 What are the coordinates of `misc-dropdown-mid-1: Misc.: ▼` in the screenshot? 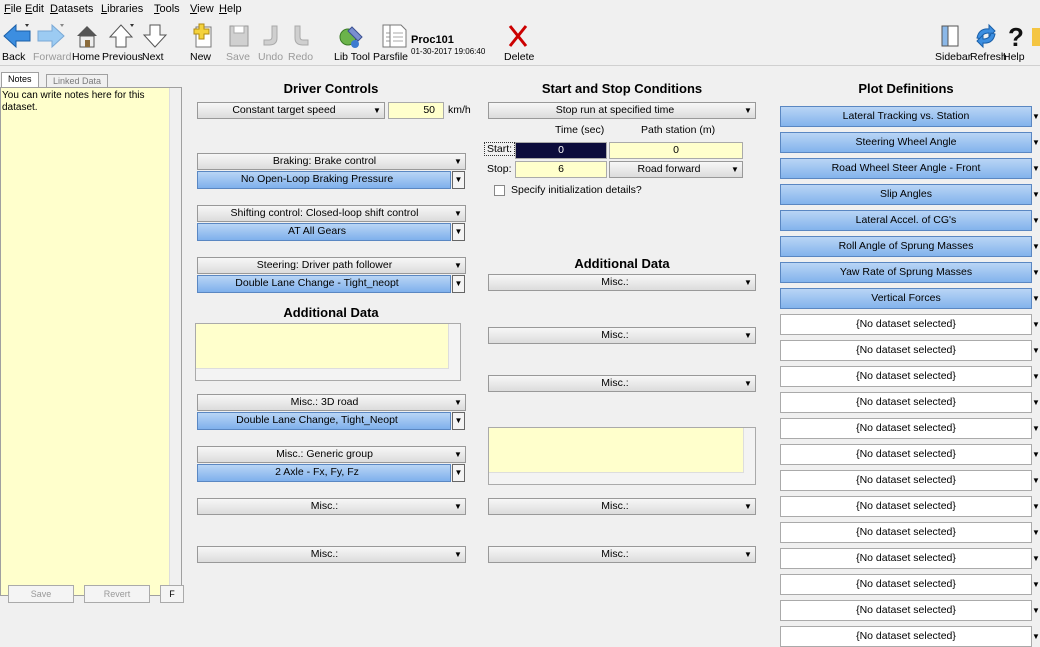 It's located at (622, 282).